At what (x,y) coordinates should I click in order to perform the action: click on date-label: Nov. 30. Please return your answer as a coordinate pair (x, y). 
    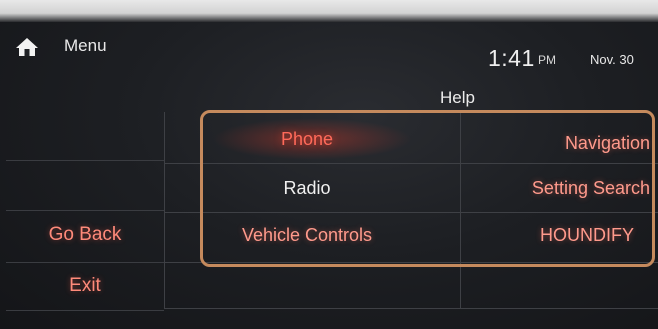
    Looking at the image, I should click on (612, 59).